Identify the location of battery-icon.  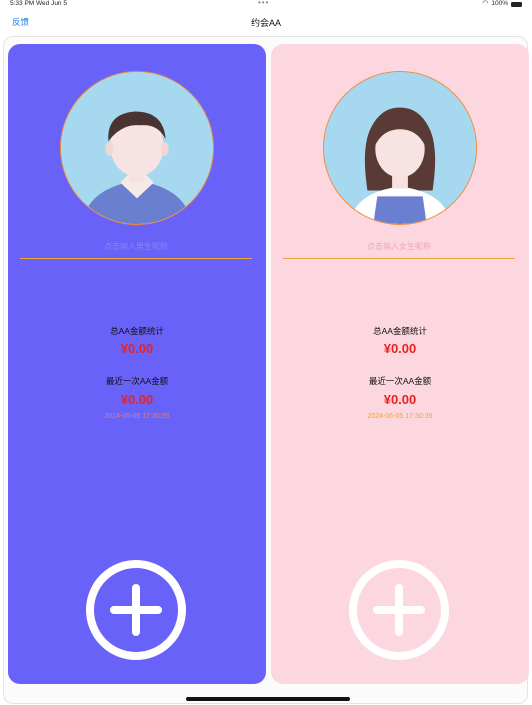
(516, 4).